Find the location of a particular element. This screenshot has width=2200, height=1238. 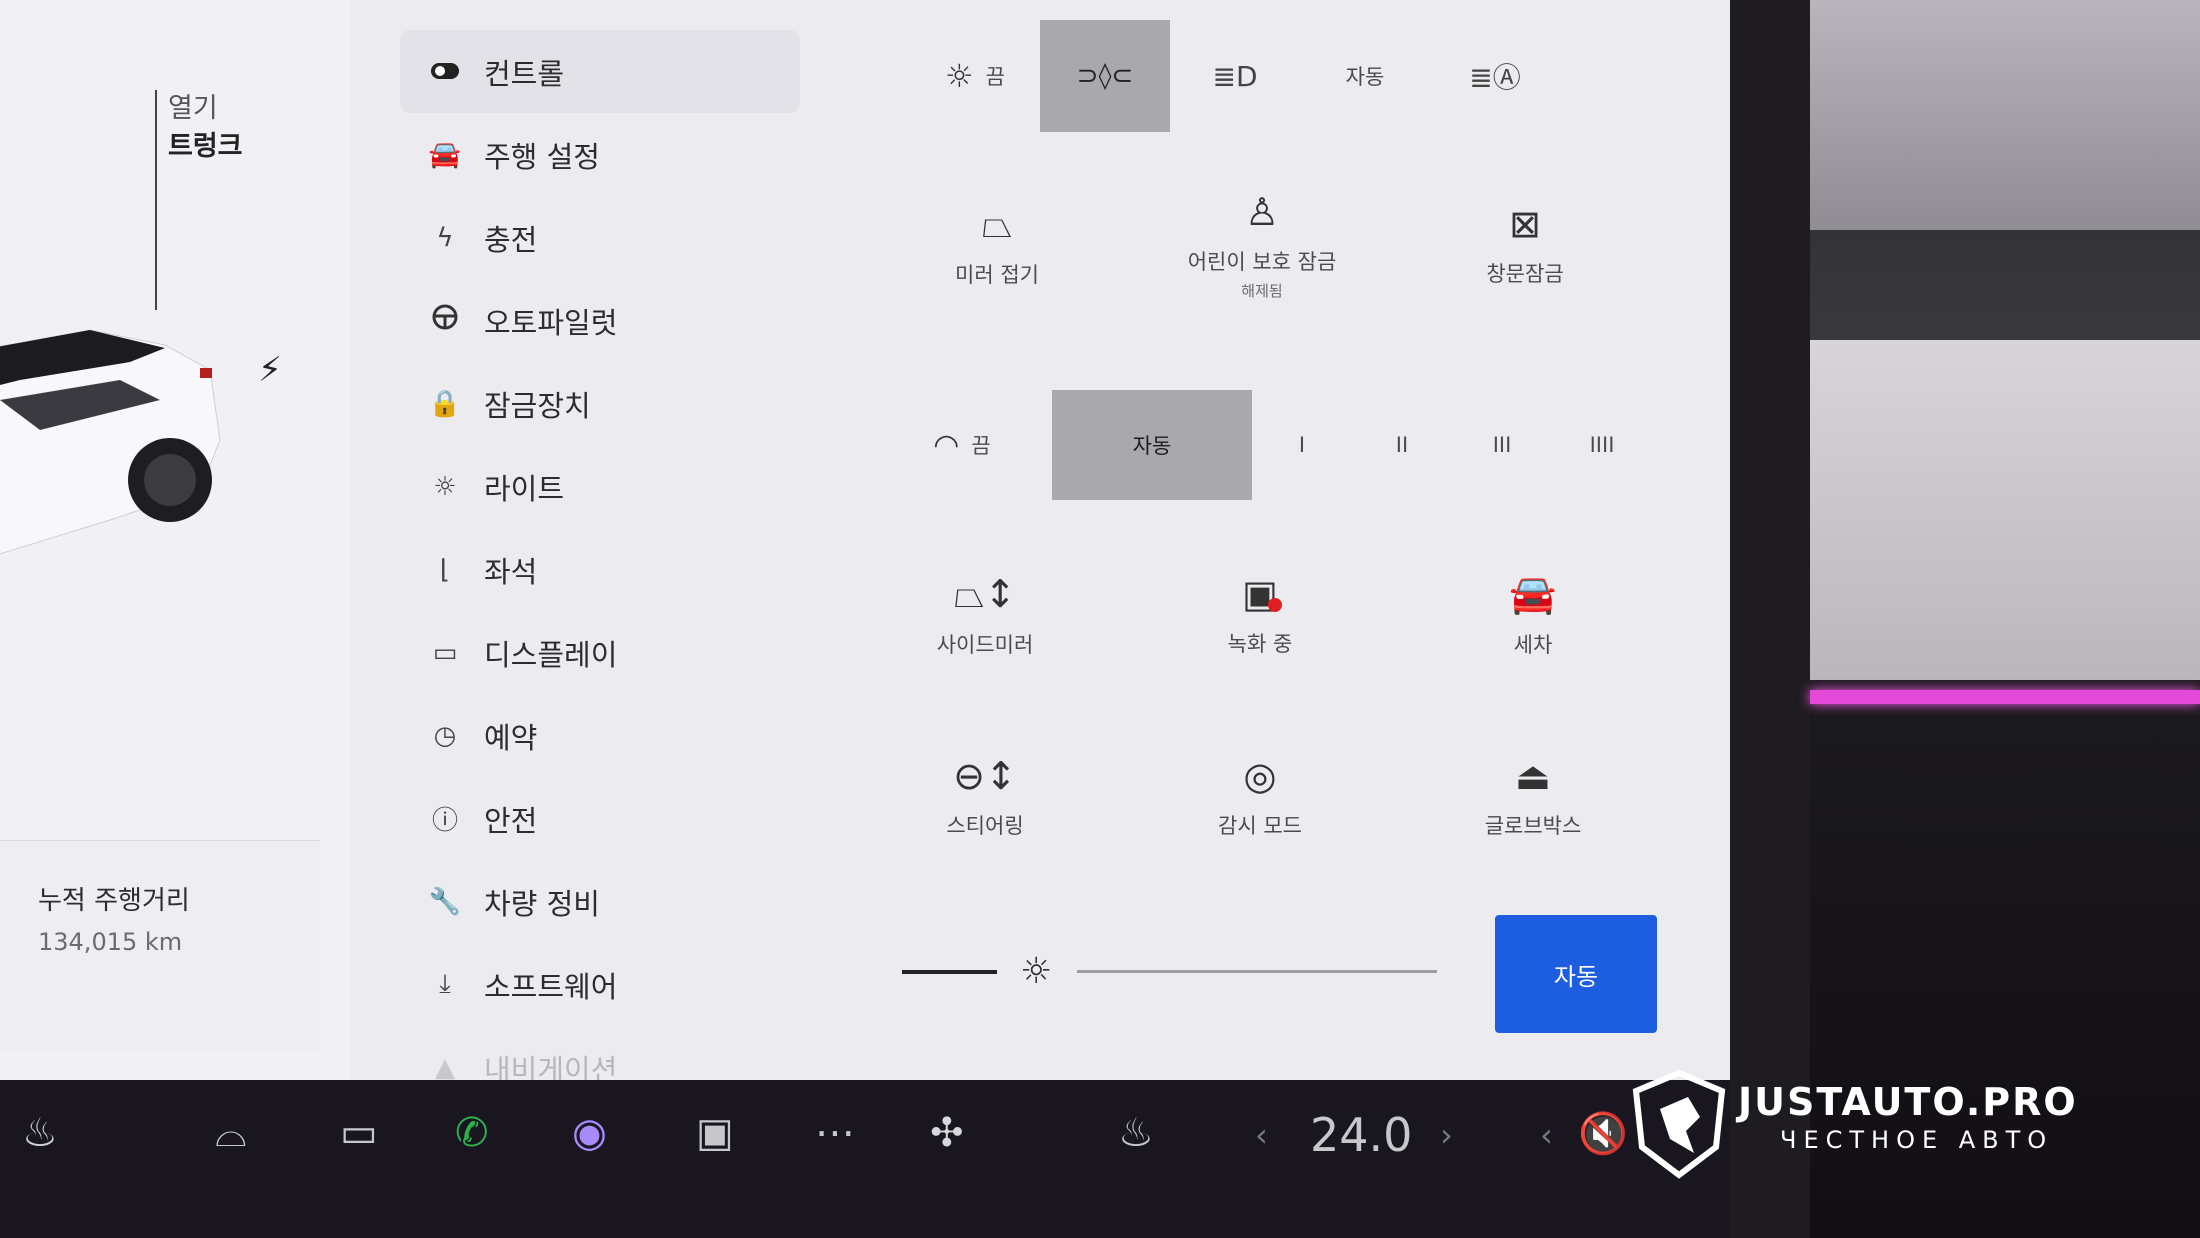

menu-item-display: ▭ 디스플레이 is located at coordinates (600, 652).